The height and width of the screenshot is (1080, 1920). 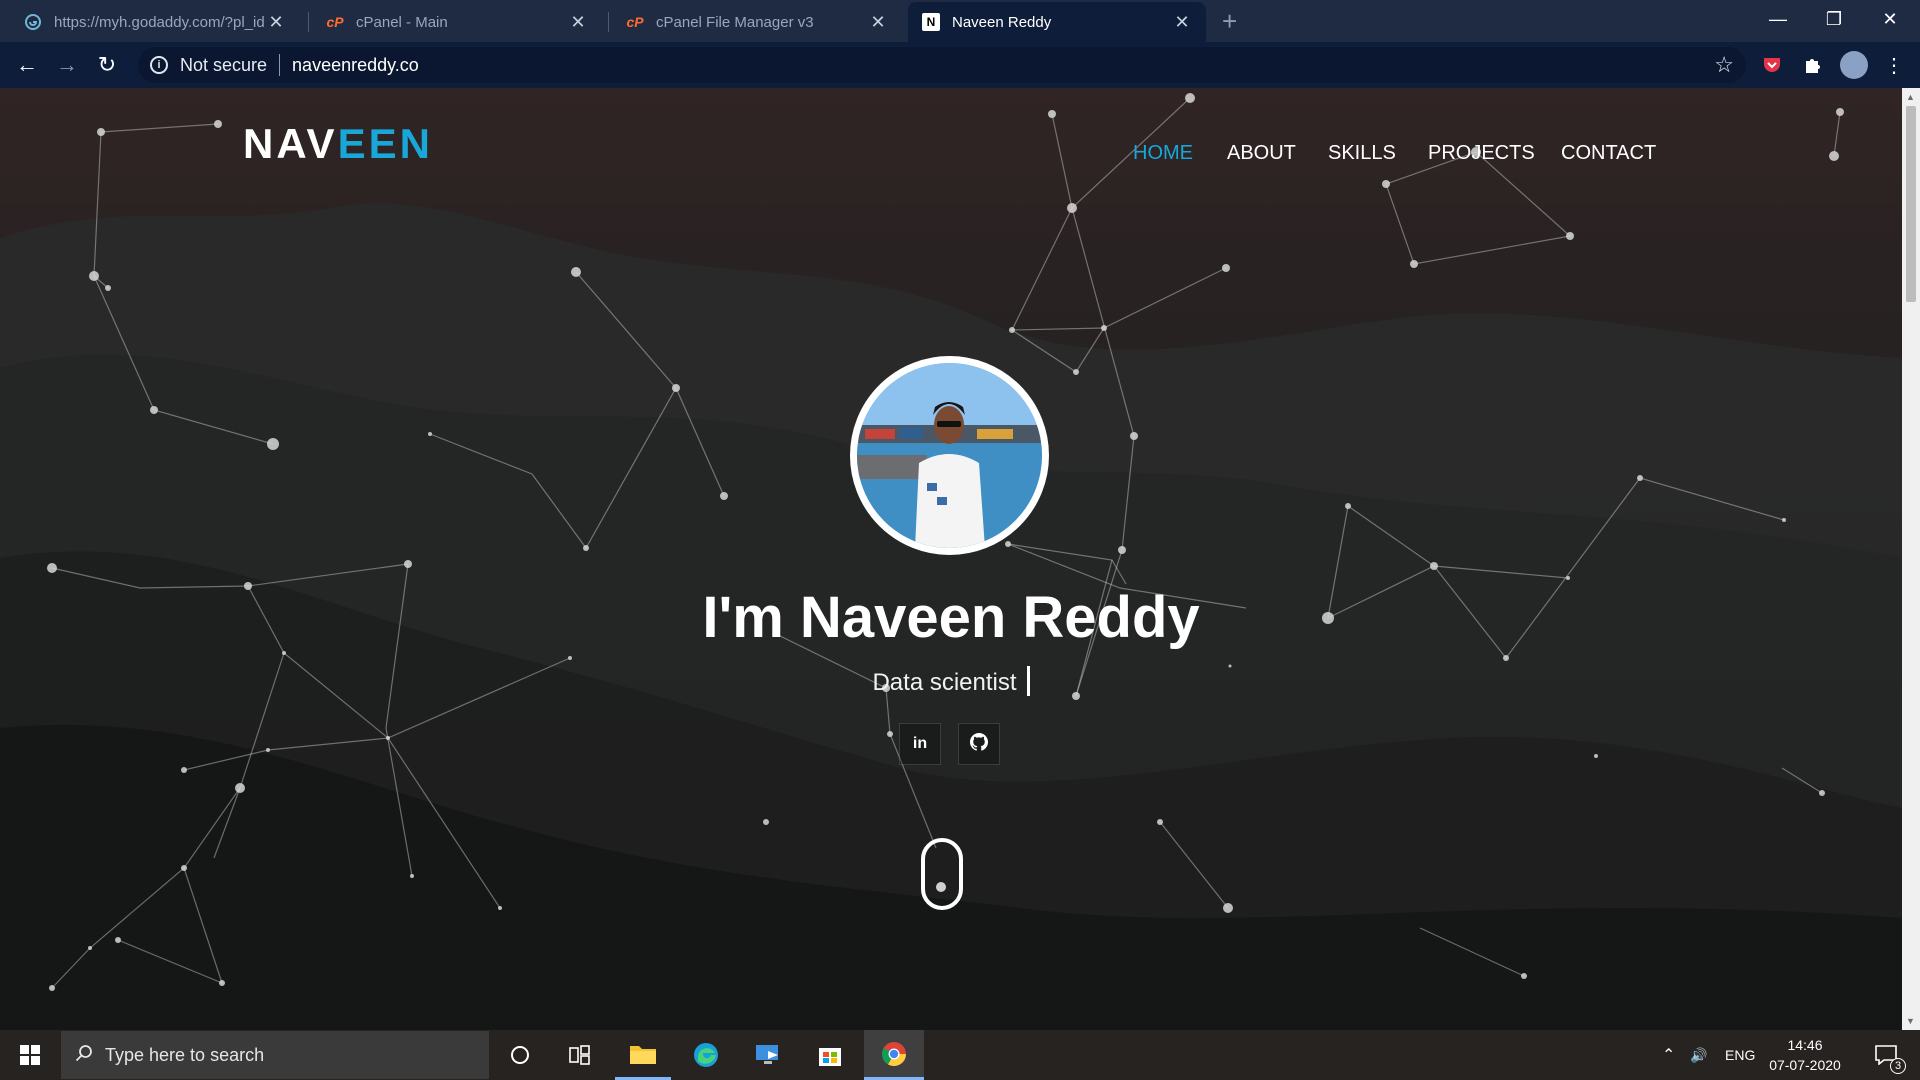 What do you see at coordinates (1898, 1066) in the screenshot?
I see `notification-count: 3` at bounding box center [1898, 1066].